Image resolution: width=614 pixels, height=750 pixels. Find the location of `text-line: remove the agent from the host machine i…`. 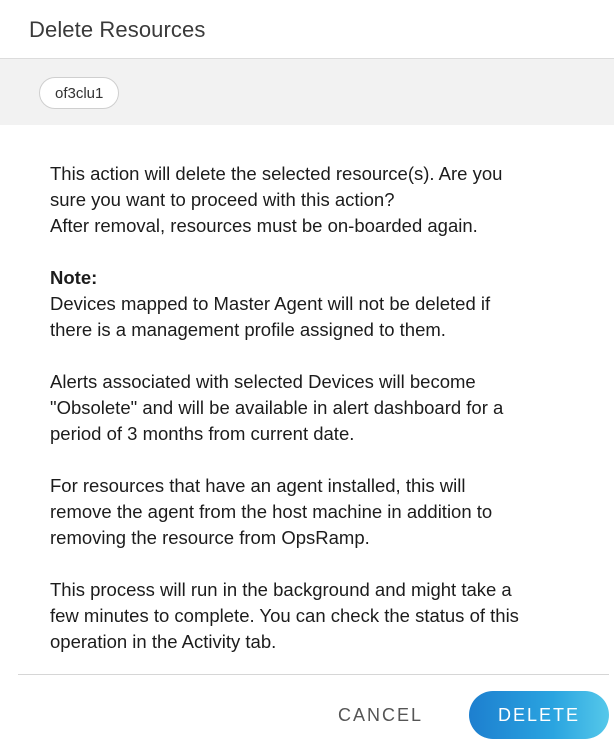

text-line: remove the agent from the host machine i… is located at coordinates (271, 511).